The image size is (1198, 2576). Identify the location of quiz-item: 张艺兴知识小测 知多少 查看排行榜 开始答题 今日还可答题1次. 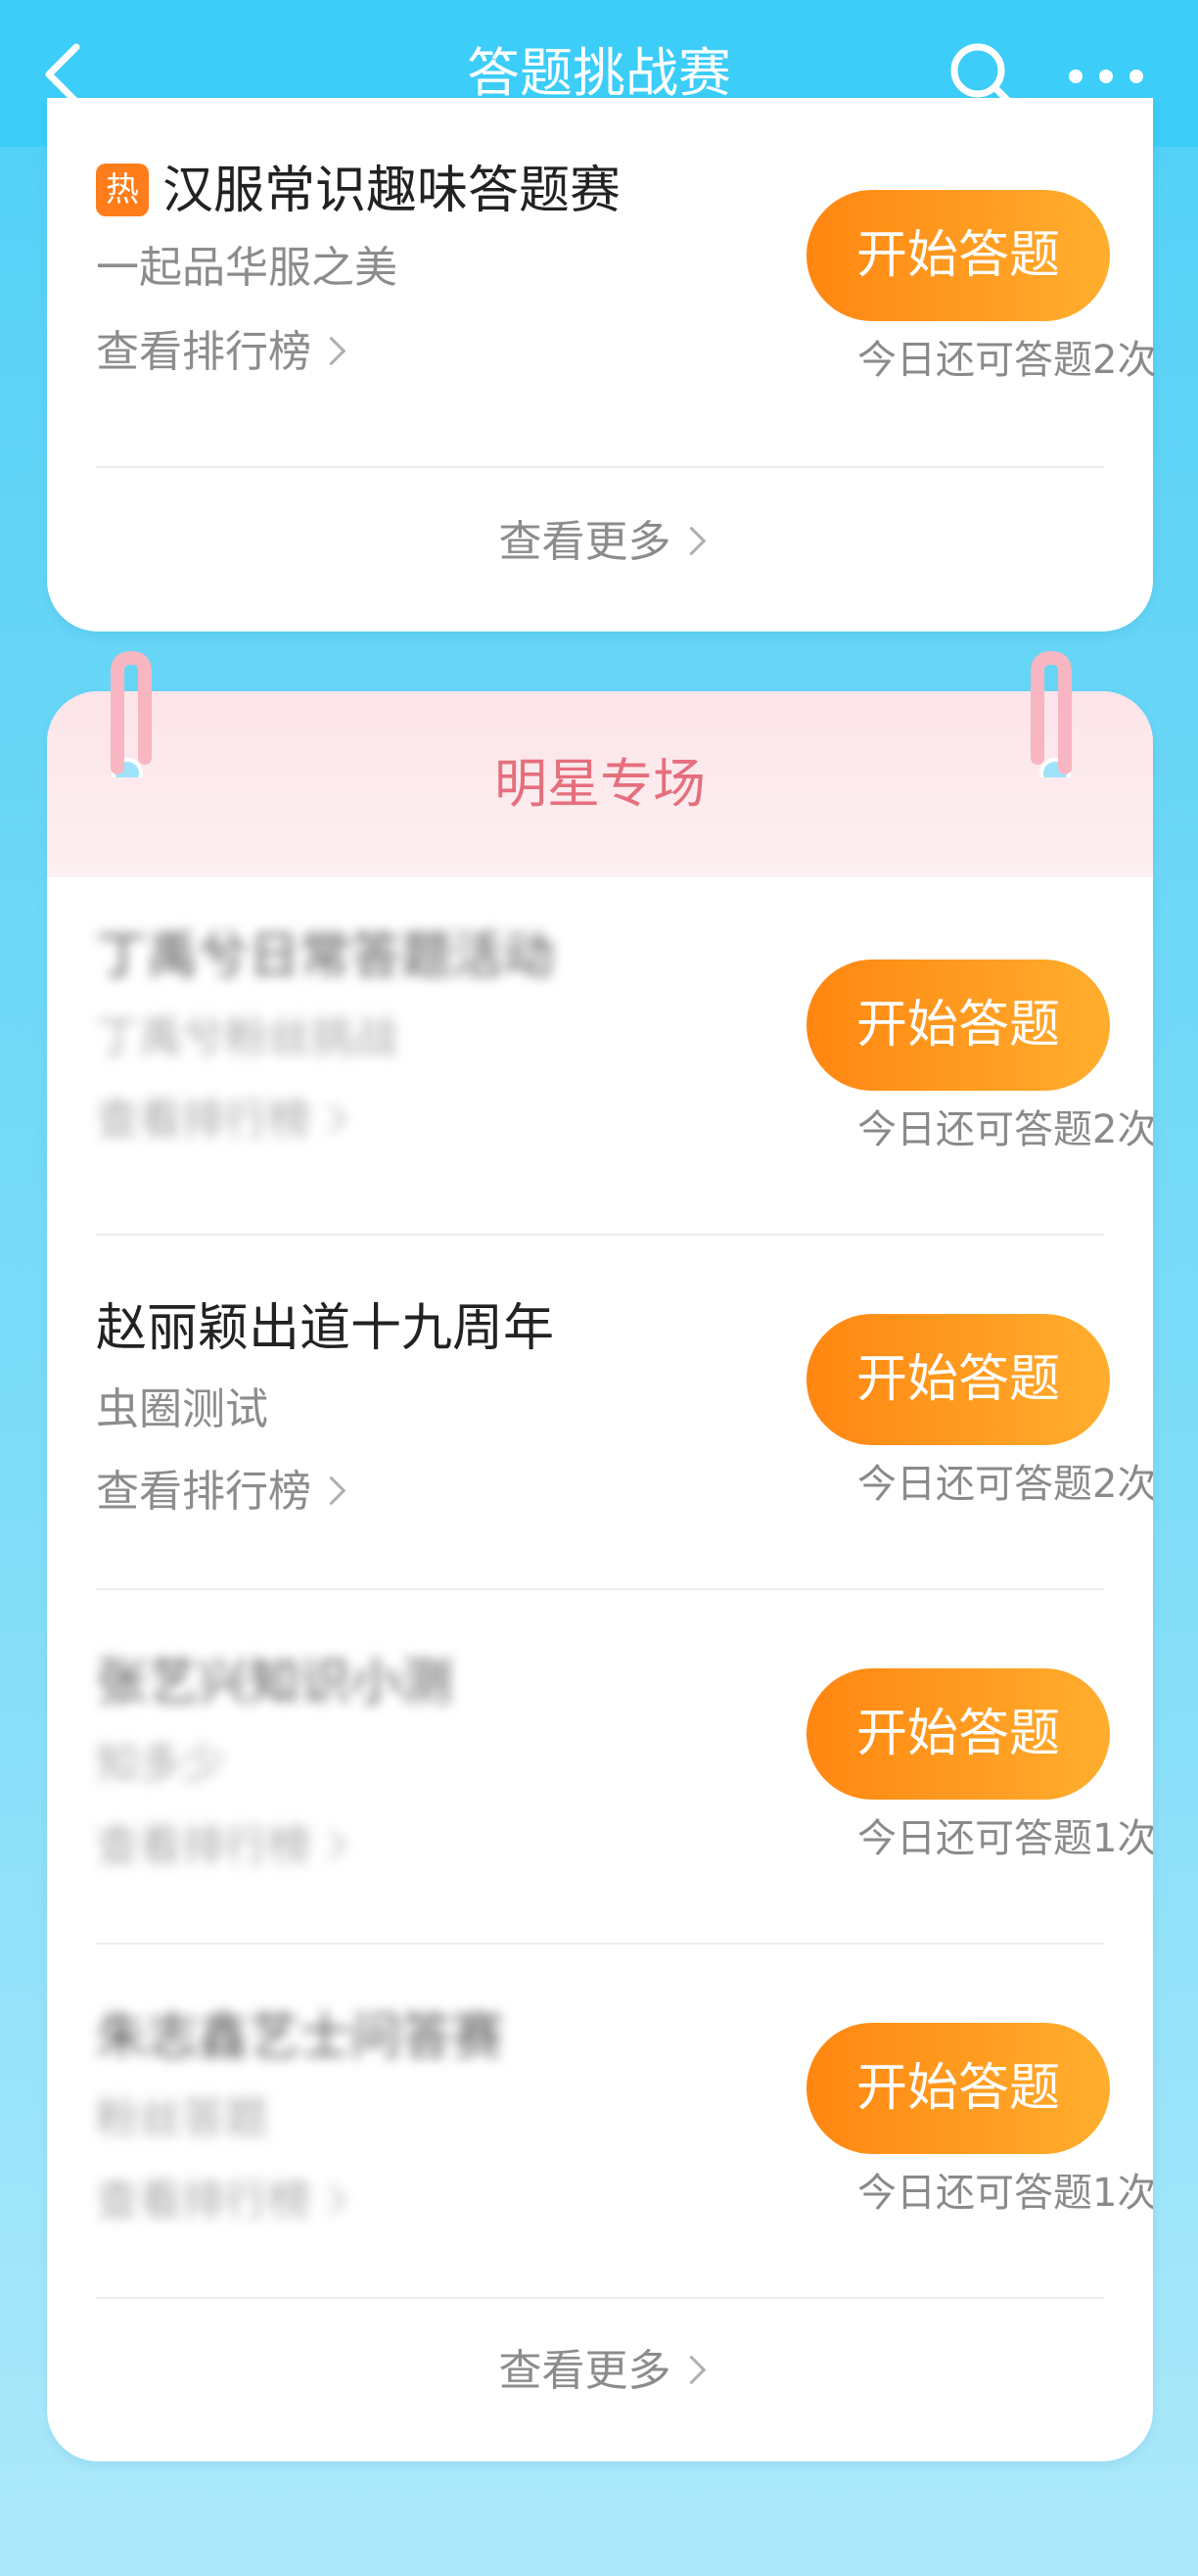
(600, 1825).